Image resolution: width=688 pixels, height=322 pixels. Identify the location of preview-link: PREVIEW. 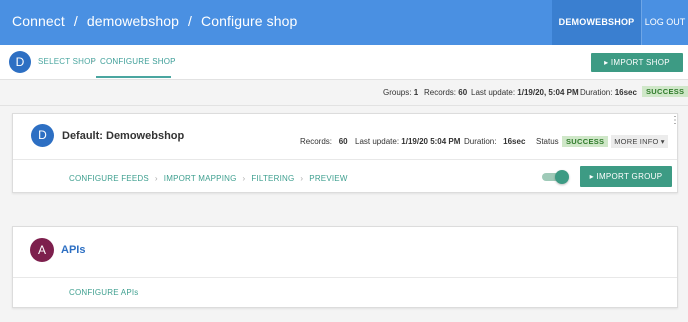
(328, 178).